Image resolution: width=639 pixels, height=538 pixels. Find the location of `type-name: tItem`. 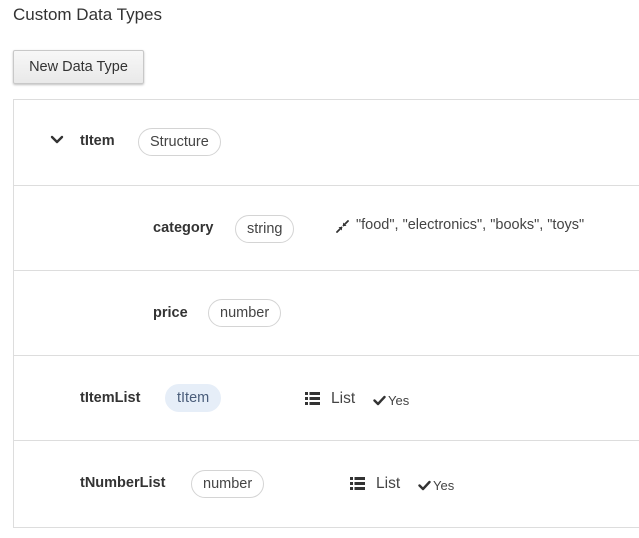

type-name: tItem is located at coordinates (97, 141).